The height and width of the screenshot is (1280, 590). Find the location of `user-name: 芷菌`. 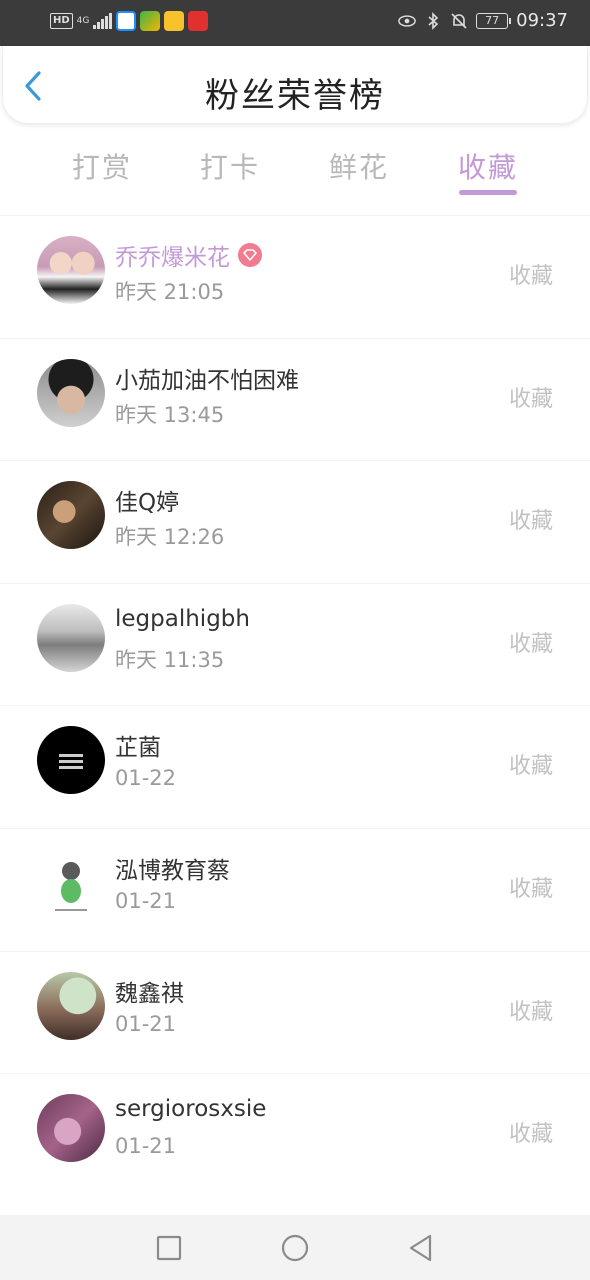

user-name: 芷菌 is located at coordinates (138, 748).